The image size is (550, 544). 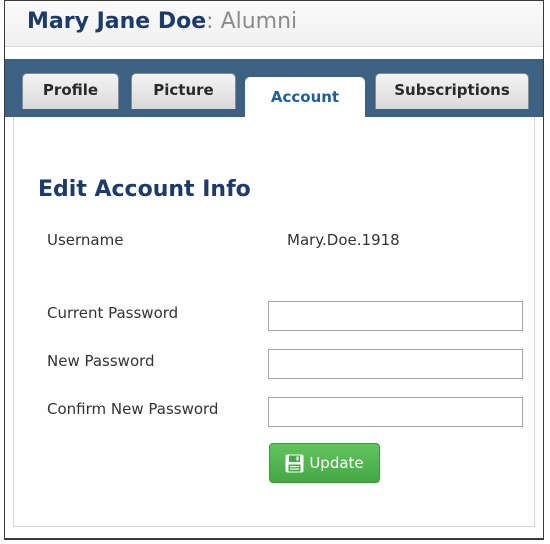 I want to click on tab-profile: Profile, so click(x=70, y=91).